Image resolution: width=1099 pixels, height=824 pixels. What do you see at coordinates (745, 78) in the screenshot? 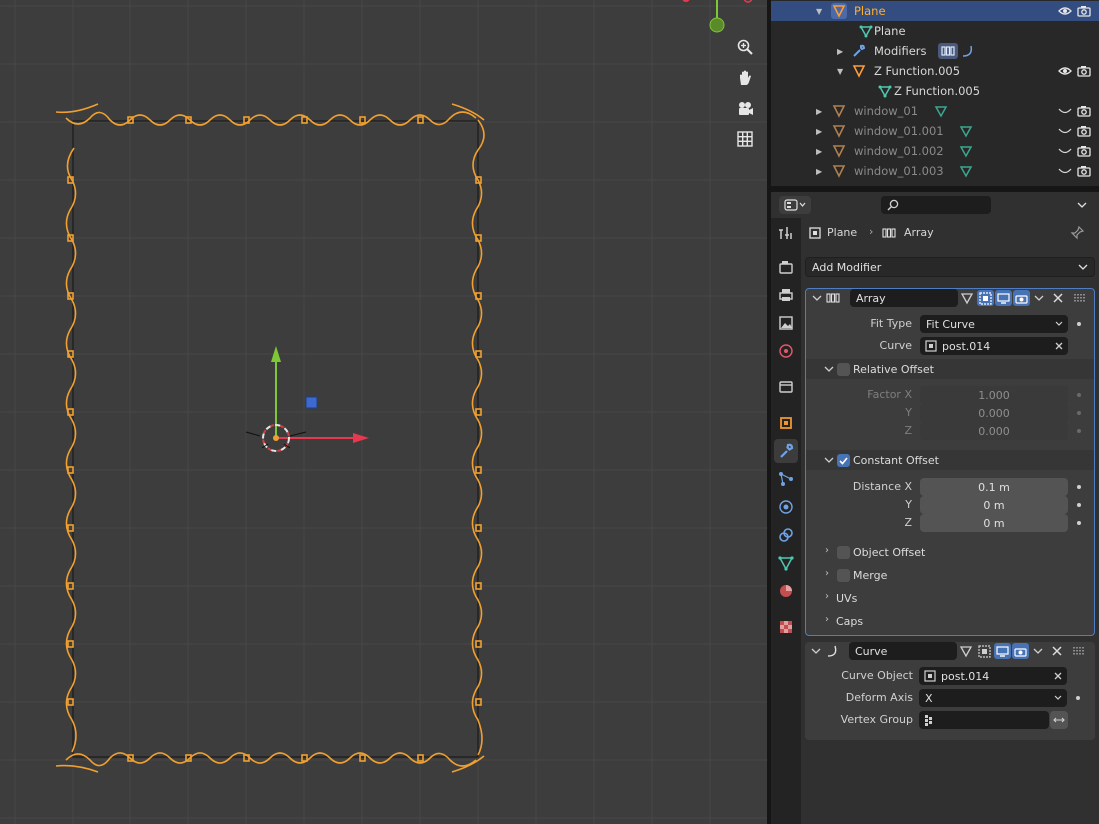
I see `hand-pan-icon` at bounding box center [745, 78].